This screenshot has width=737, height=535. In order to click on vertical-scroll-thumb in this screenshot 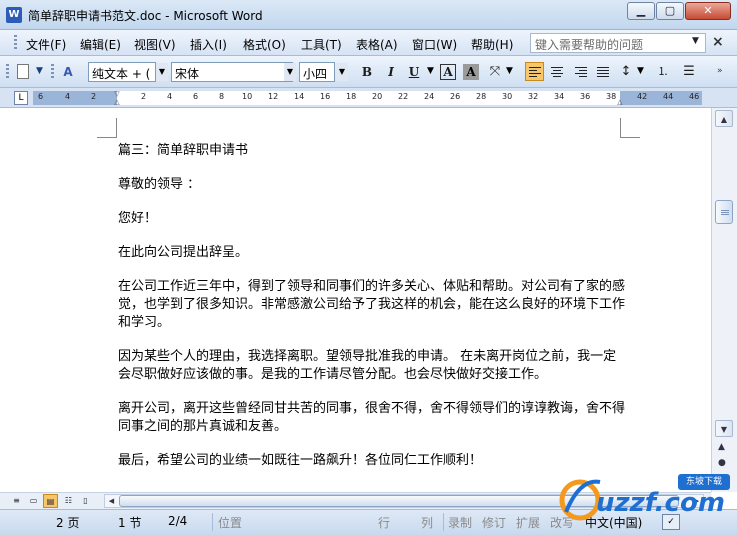, I will do `click(724, 212)`.